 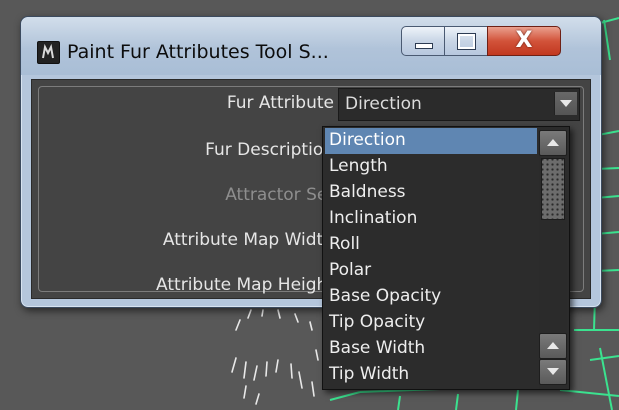 What do you see at coordinates (431, 167) in the screenshot?
I see `dropdown-option-length: Length` at bounding box center [431, 167].